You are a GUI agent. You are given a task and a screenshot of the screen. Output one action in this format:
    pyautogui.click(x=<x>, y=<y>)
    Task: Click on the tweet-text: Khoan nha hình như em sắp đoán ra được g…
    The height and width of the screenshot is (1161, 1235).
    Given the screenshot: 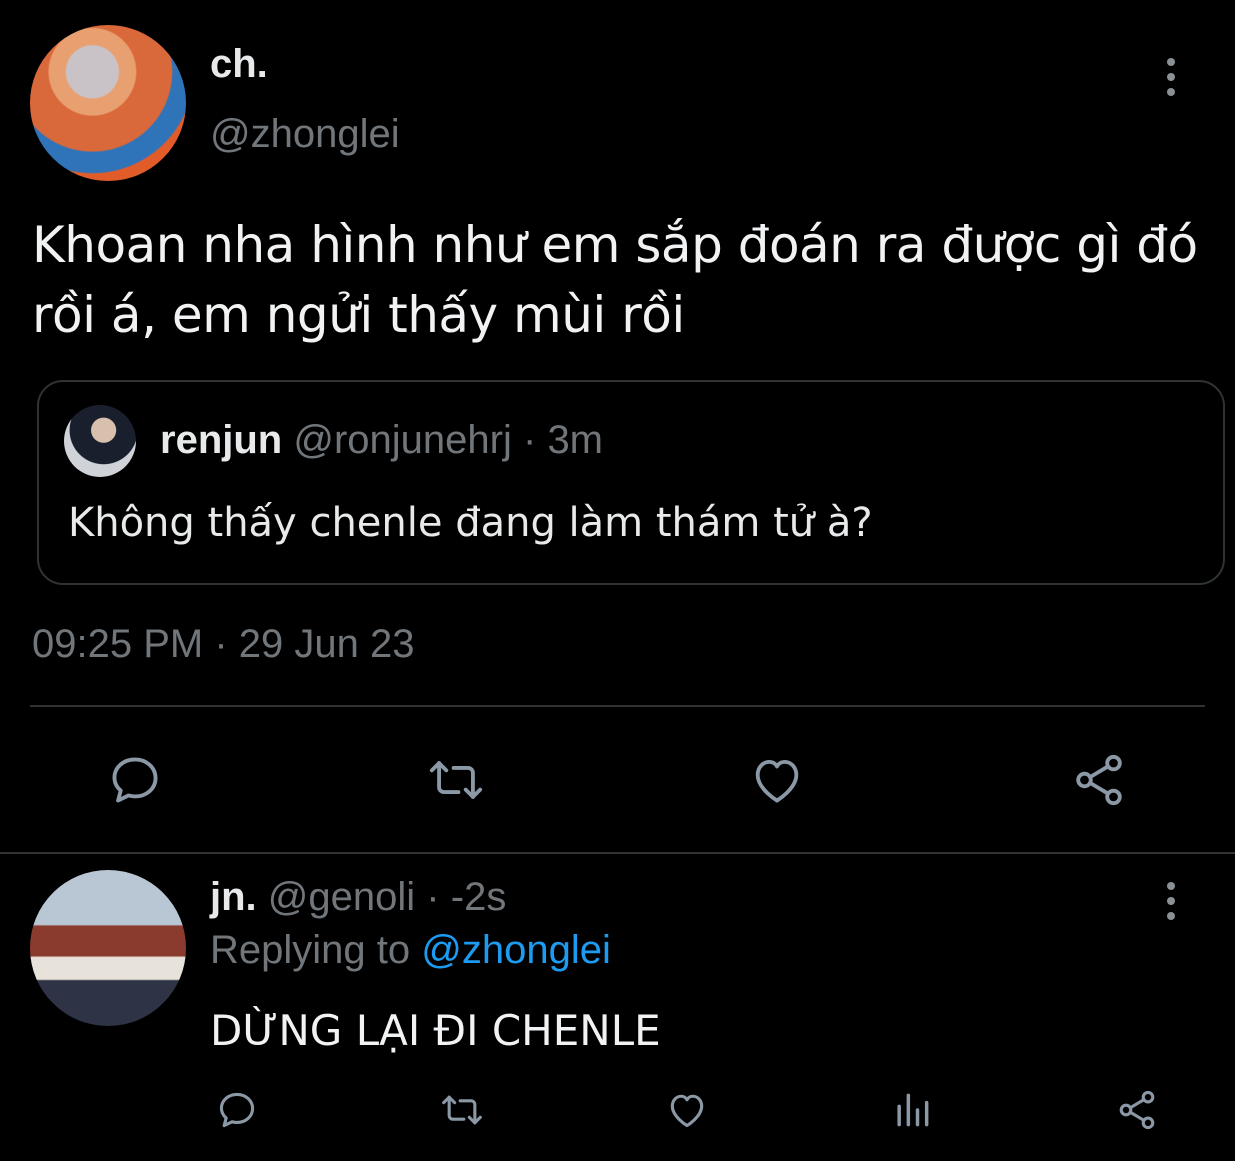 What is the action you would take?
    pyautogui.click(x=615, y=280)
    